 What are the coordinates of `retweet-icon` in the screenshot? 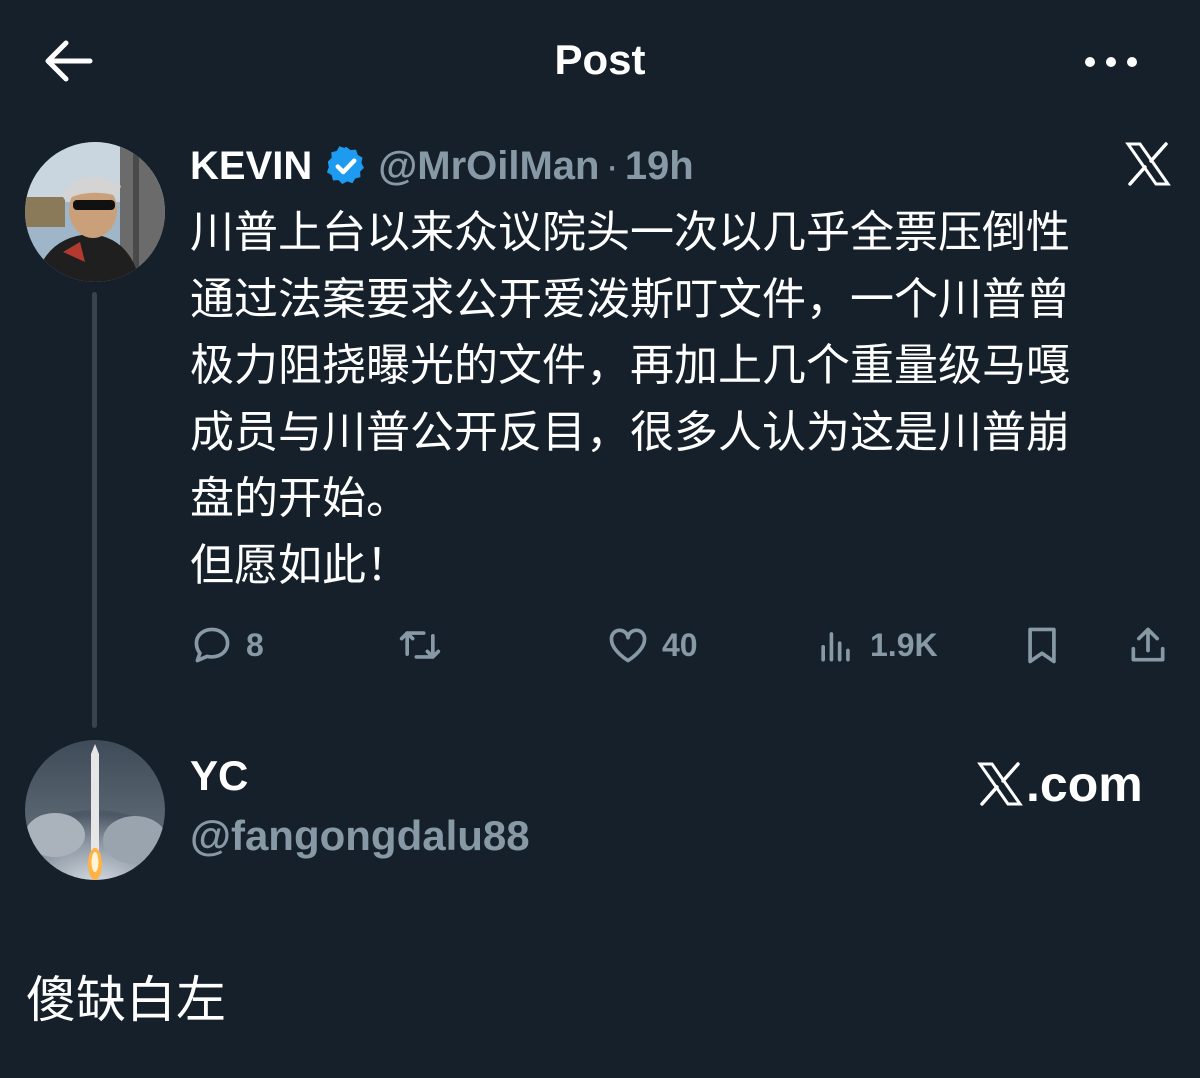 It's located at (420, 645).